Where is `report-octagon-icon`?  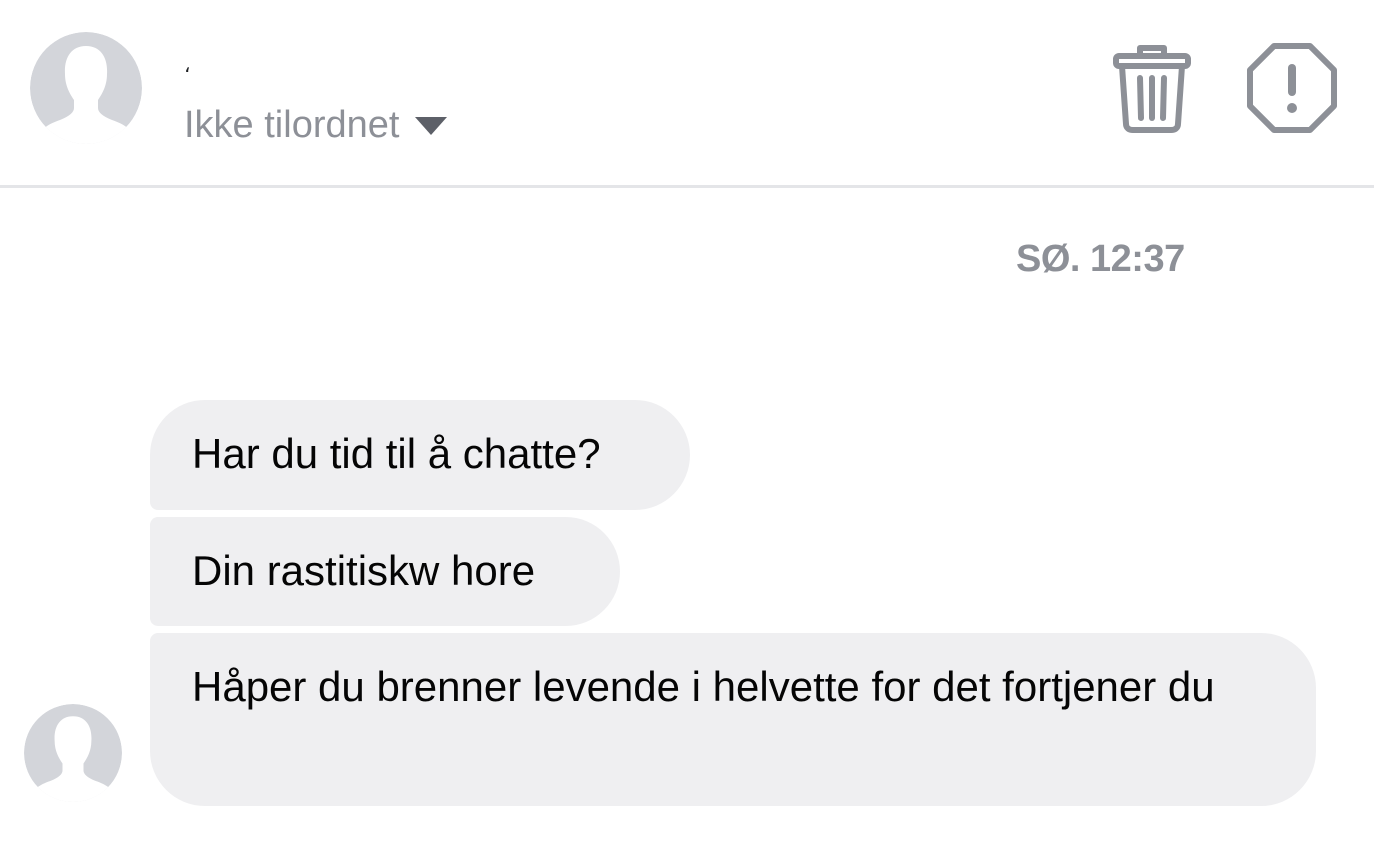
report-octagon-icon is located at coordinates (1292, 88).